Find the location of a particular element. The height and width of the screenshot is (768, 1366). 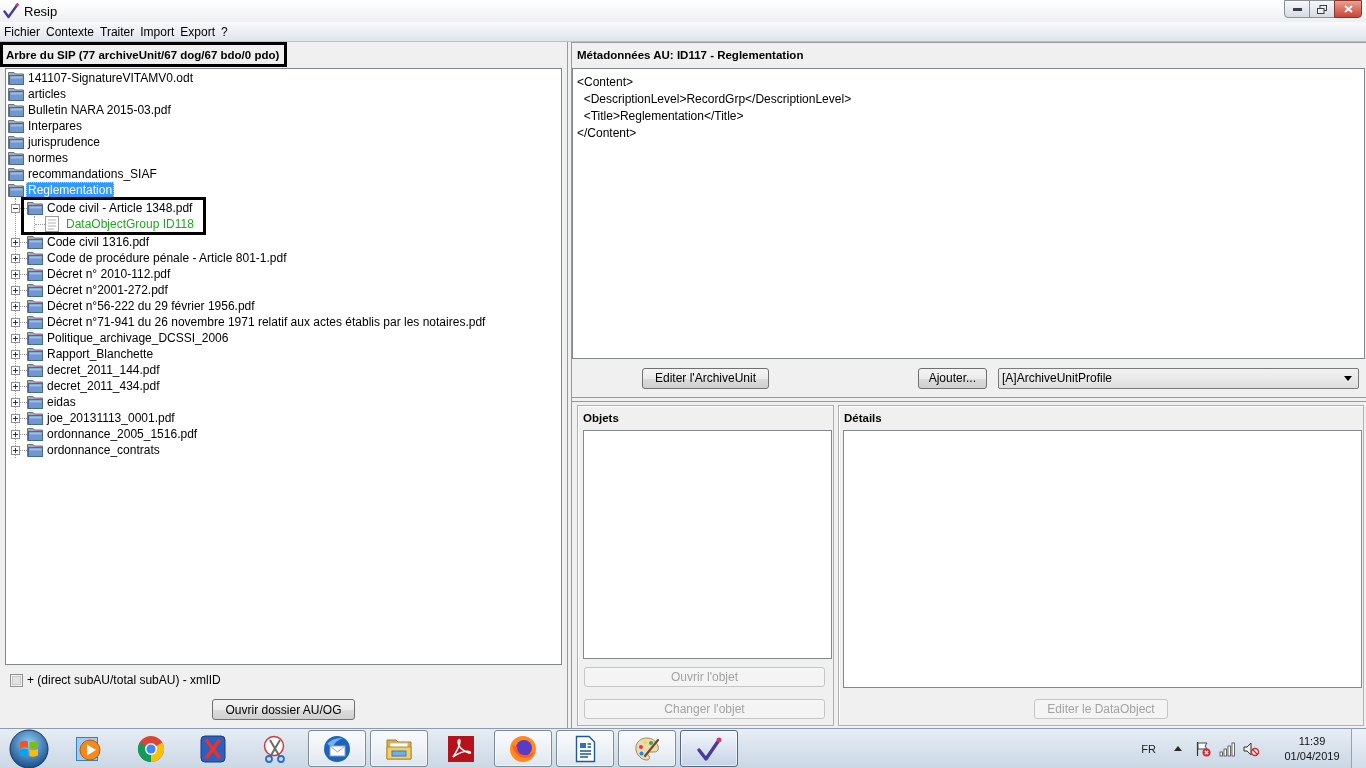

tree-node-label: articles is located at coordinates (47, 94).